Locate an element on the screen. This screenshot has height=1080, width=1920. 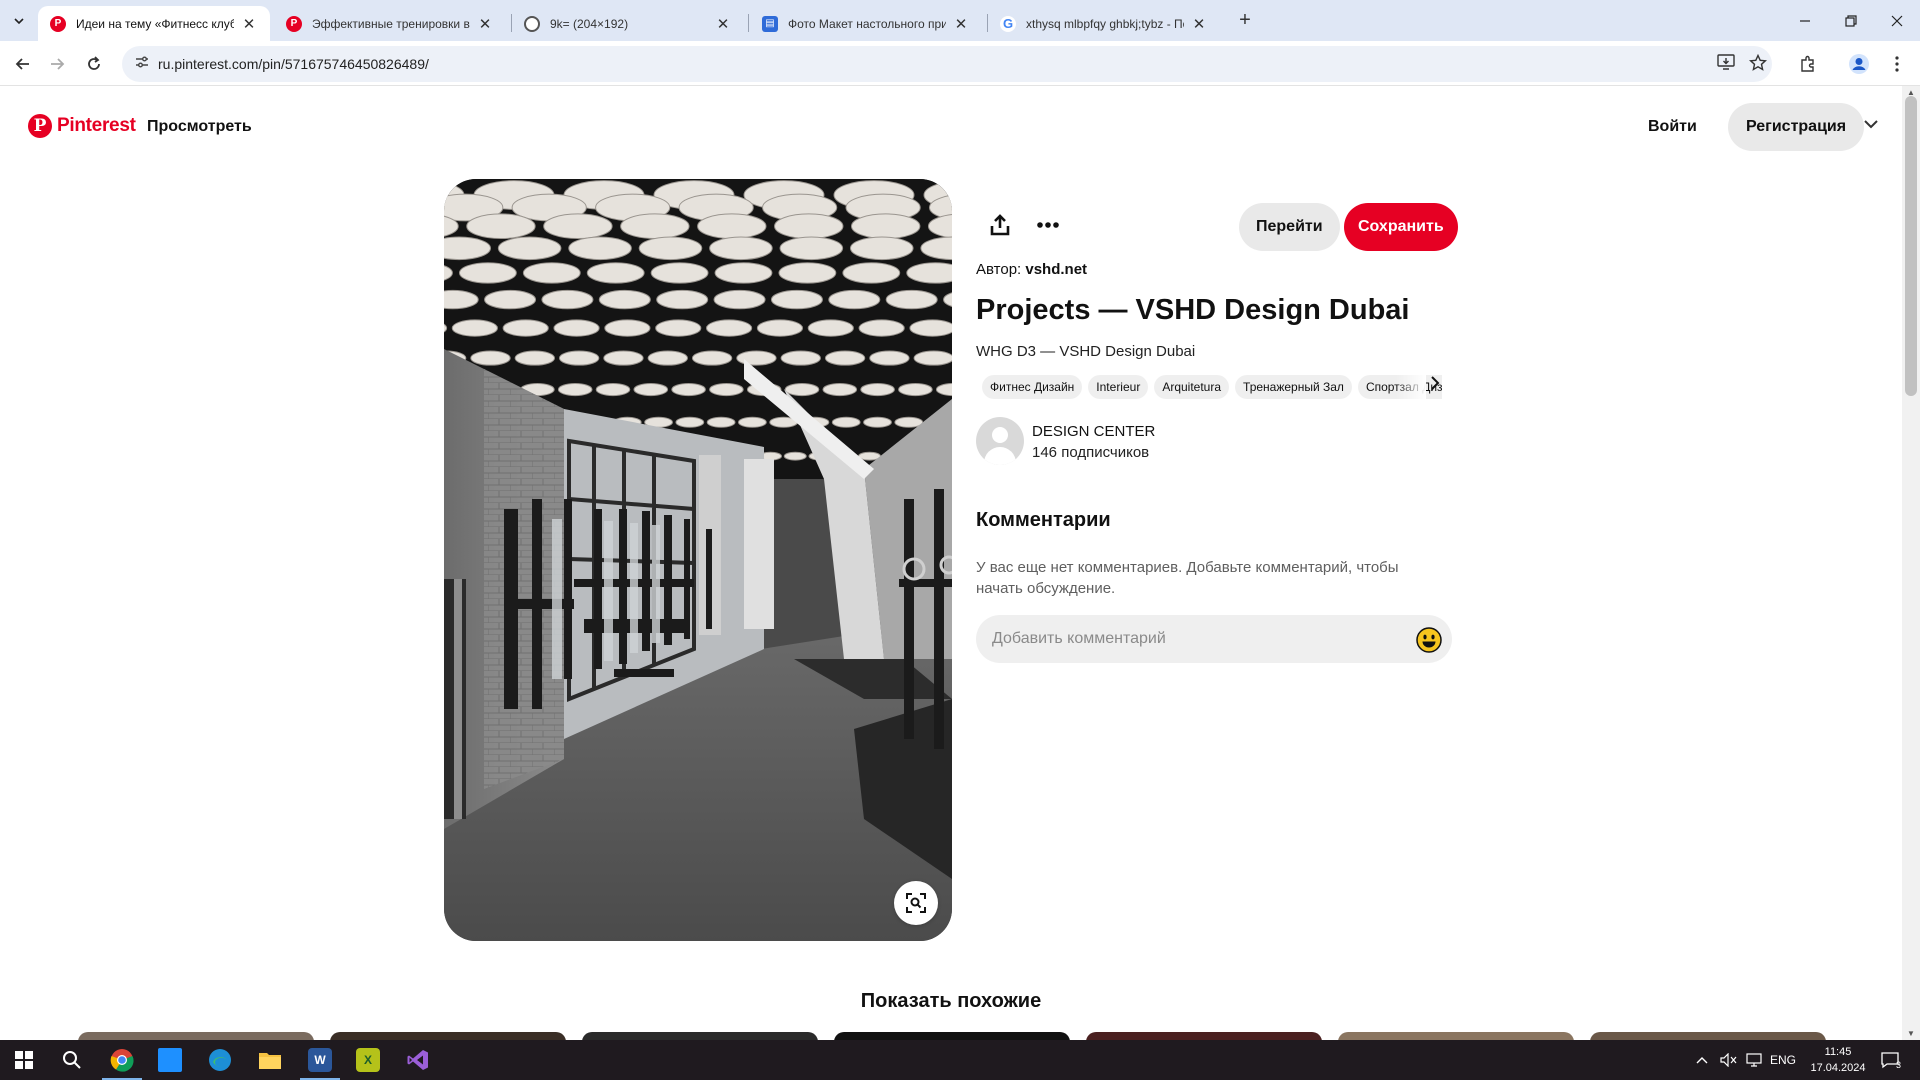
tab-search-chevron-icon is located at coordinates (19, 21).